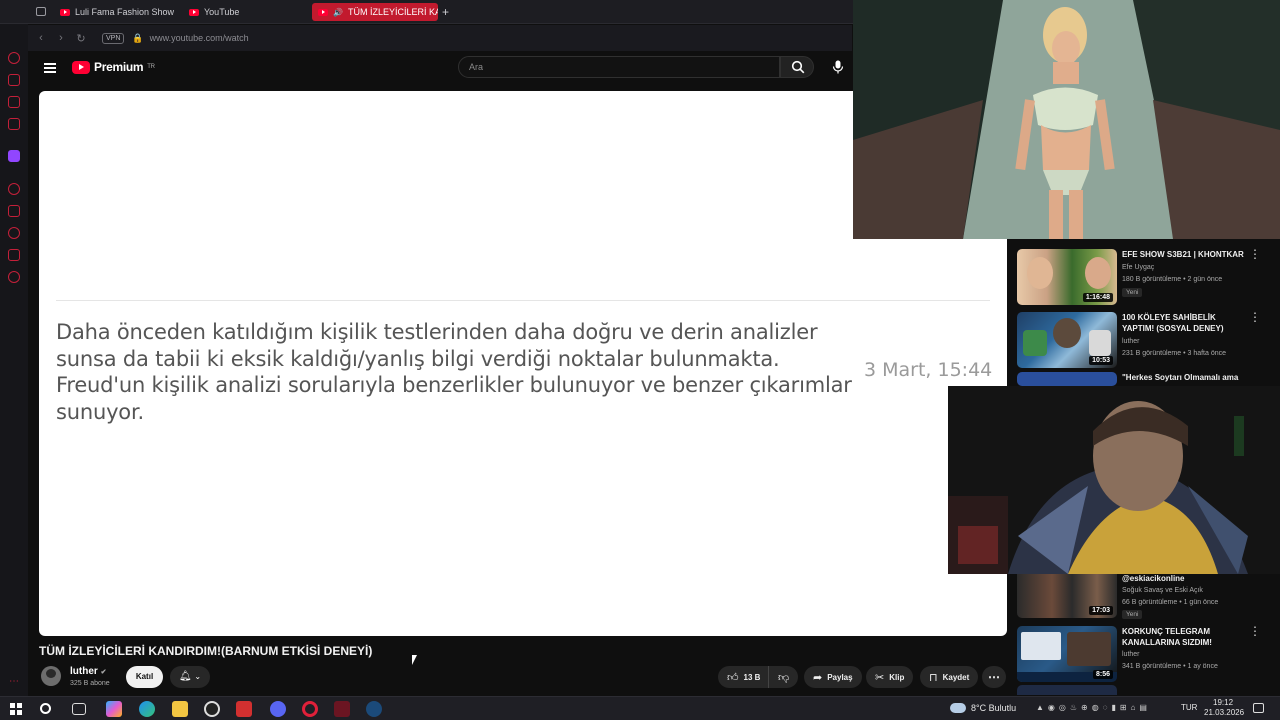 The height and width of the screenshot is (720, 1280). I want to click on forward-icon: ›, so click(61, 38).